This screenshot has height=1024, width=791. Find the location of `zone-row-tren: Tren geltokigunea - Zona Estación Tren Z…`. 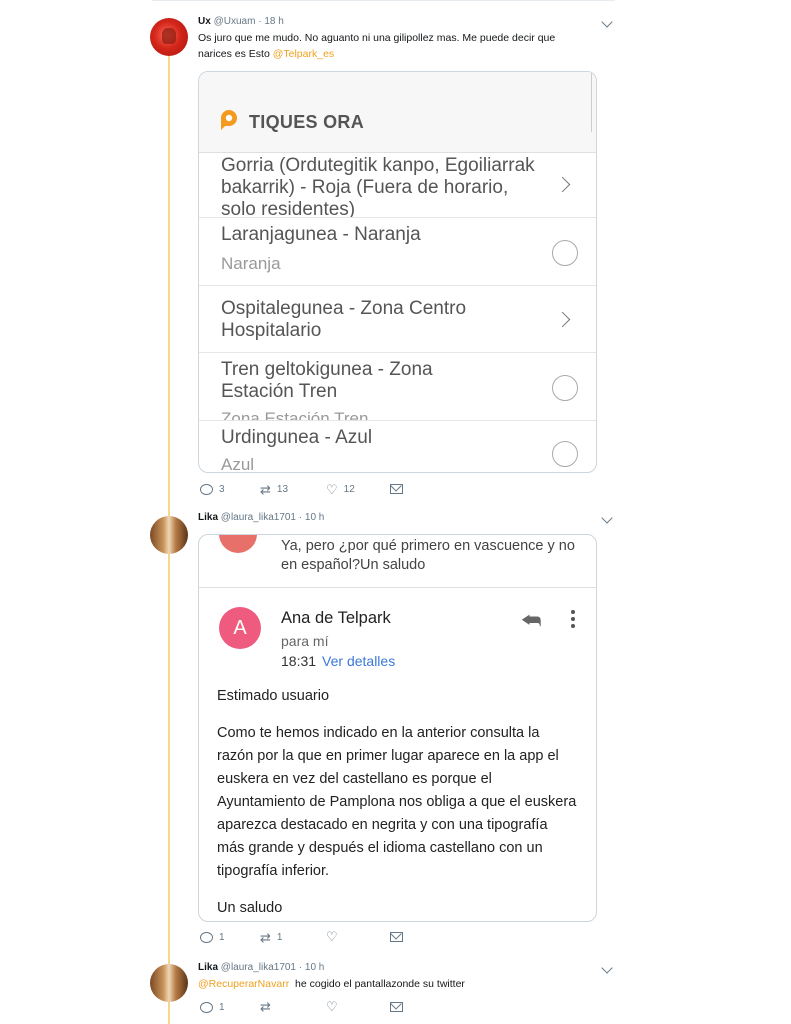

zone-row-tren: Tren geltokigunea - Zona Estación Tren Z… is located at coordinates (397, 387).